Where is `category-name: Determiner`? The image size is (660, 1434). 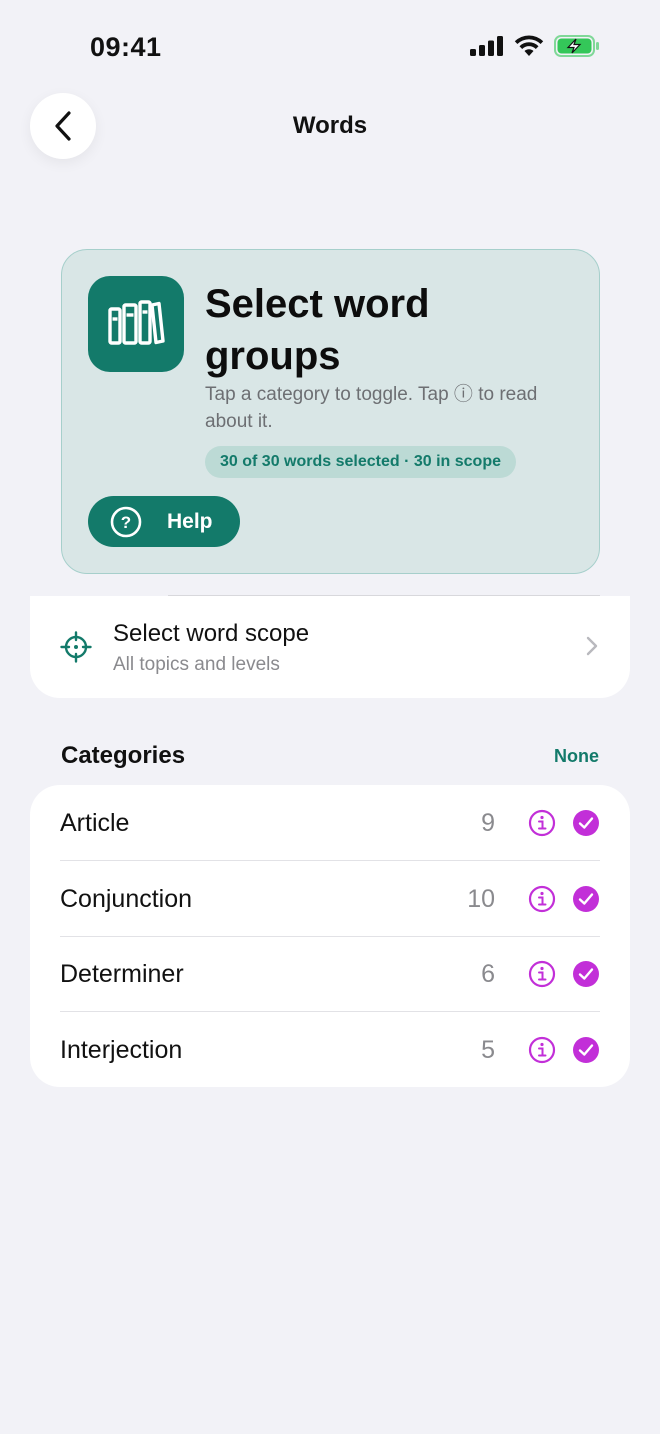
category-name: Determiner is located at coordinates (122, 974).